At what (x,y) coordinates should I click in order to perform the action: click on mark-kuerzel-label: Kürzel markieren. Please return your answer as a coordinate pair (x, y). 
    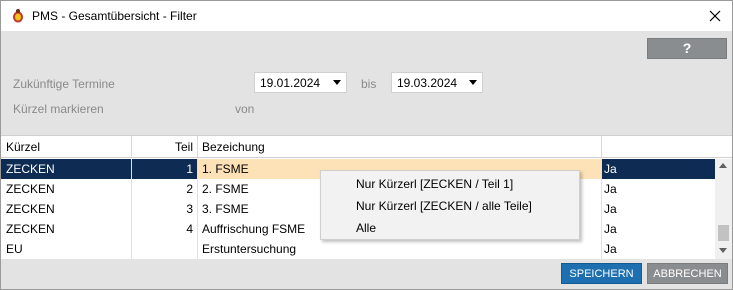
    Looking at the image, I should click on (58, 109).